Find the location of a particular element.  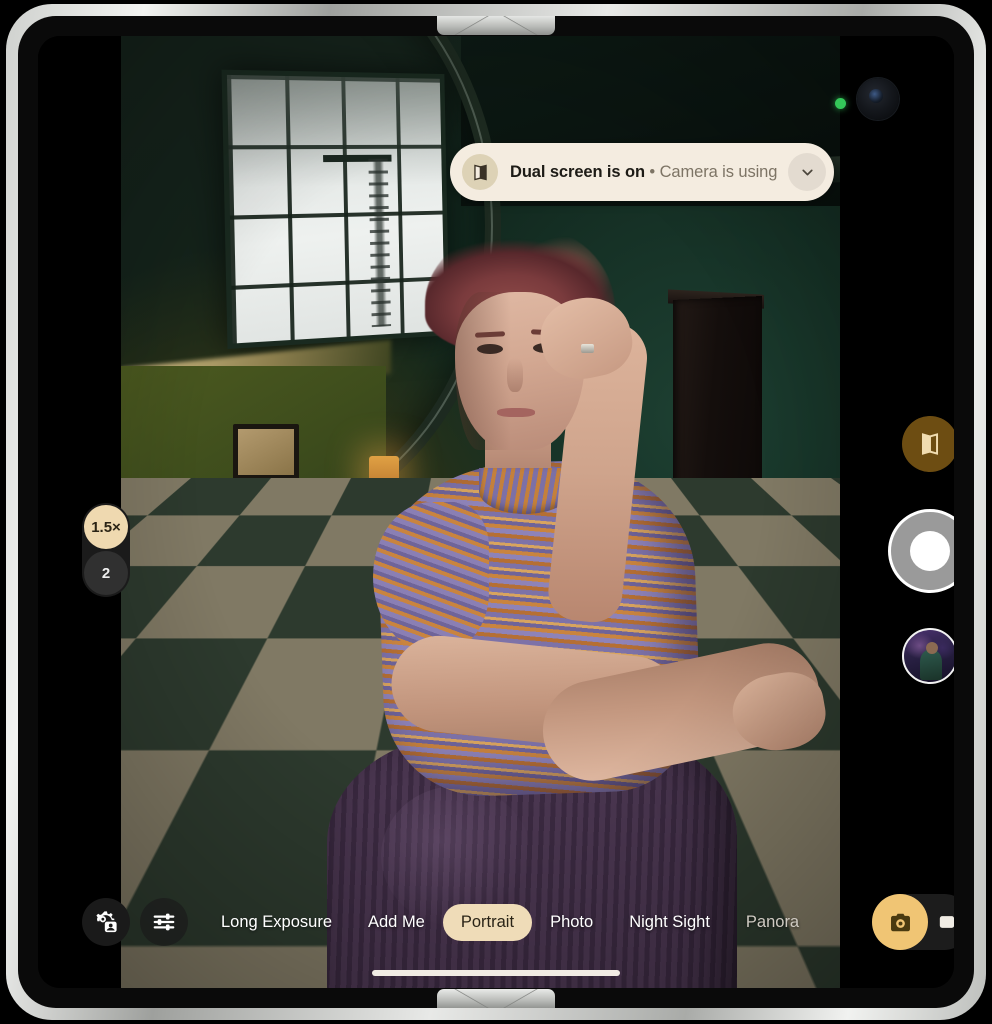

dual-screen-icon is located at coordinates (480, 172).